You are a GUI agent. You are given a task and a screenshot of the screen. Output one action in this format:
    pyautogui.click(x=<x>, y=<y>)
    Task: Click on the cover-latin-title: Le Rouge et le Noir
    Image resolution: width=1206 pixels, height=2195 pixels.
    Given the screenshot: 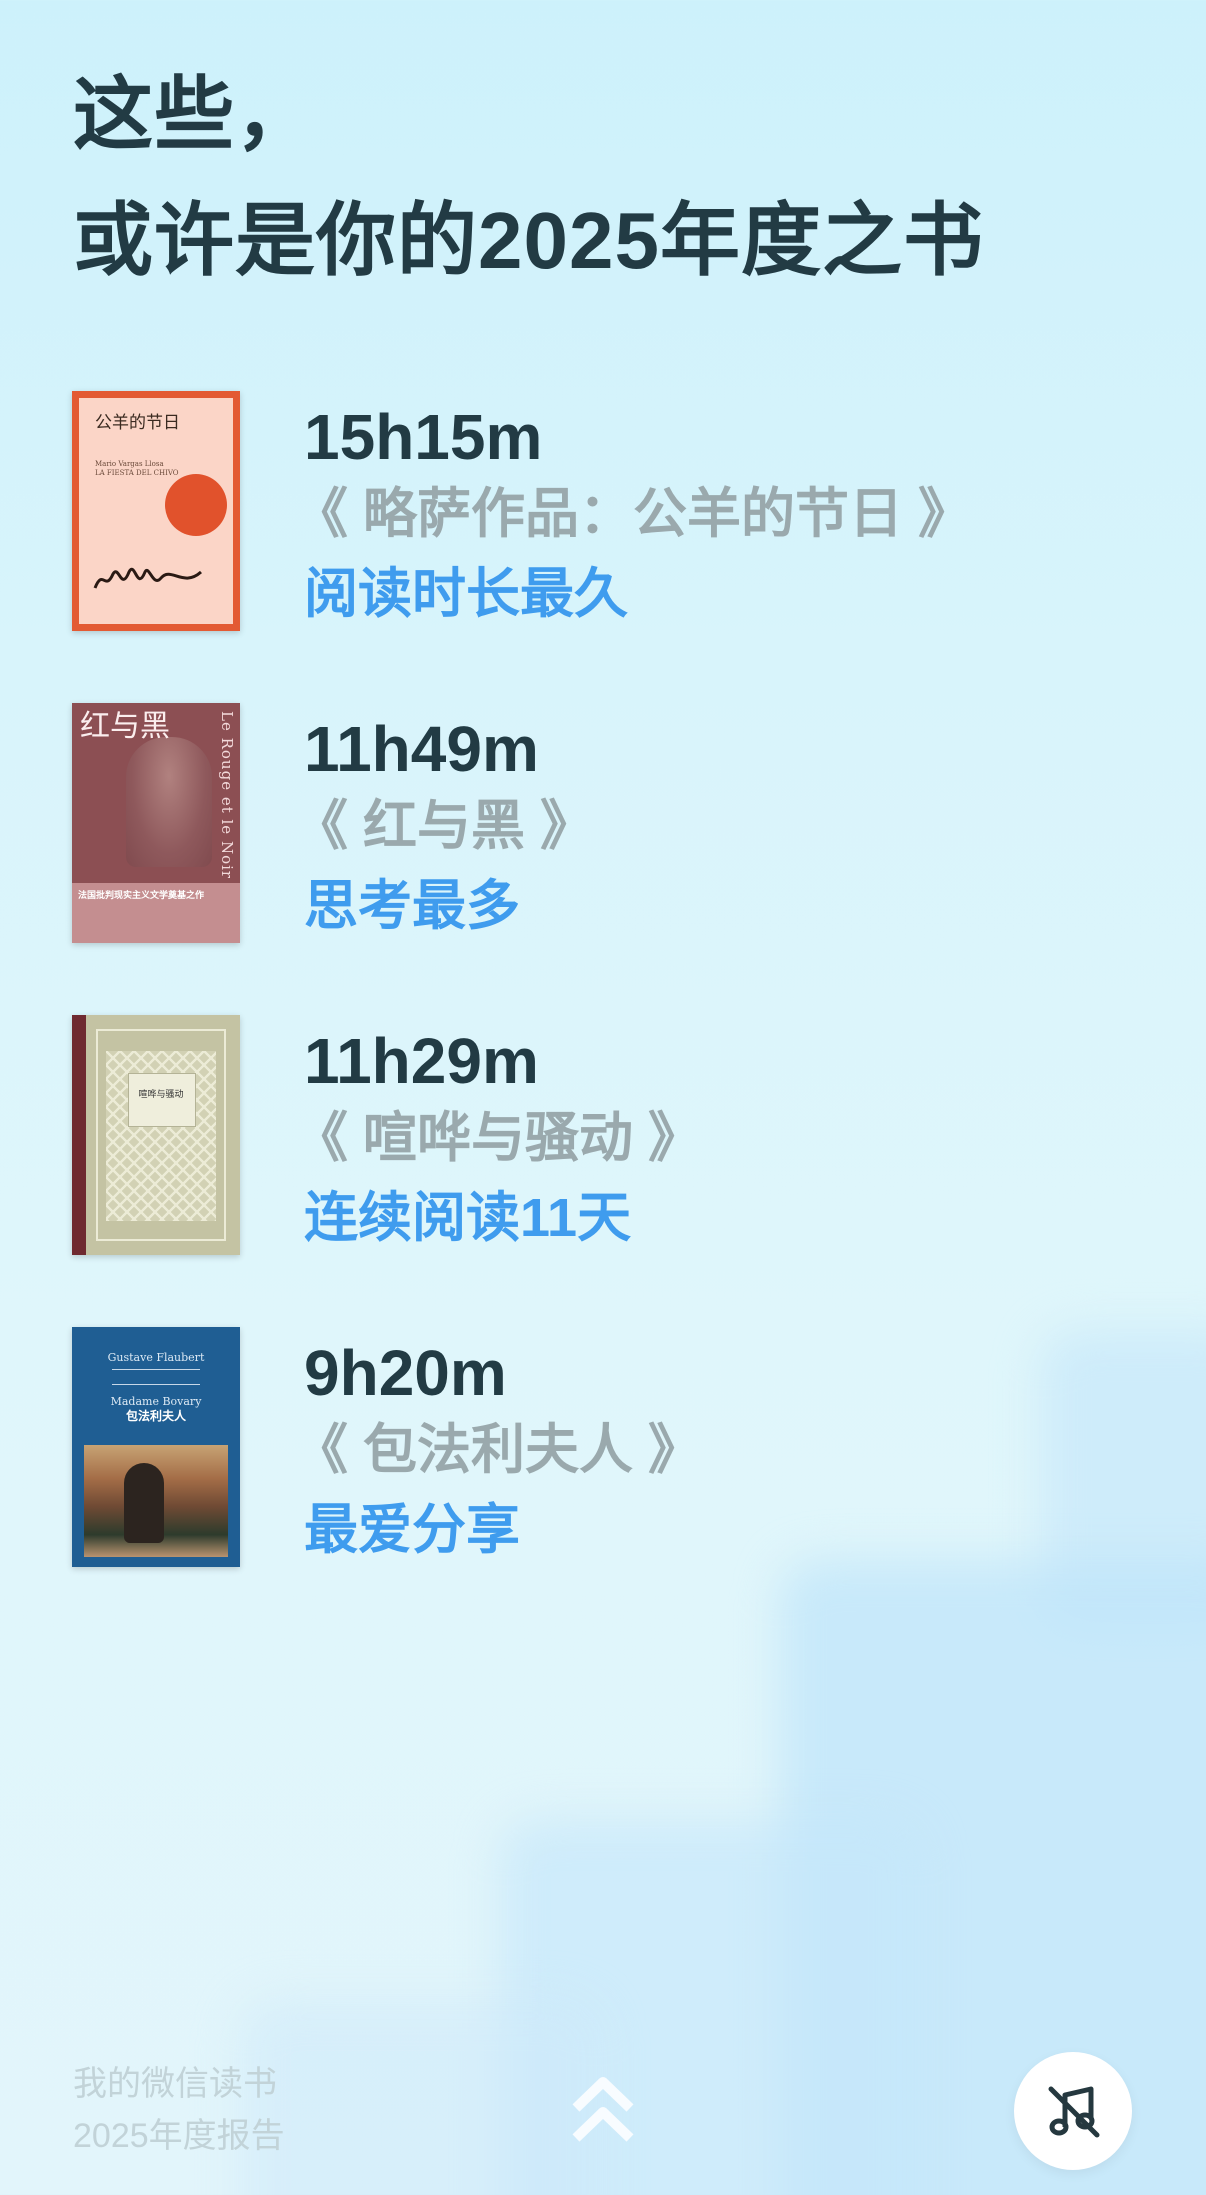 What is the action you would take?
    pyautogui.click(x=227, y=795)
    